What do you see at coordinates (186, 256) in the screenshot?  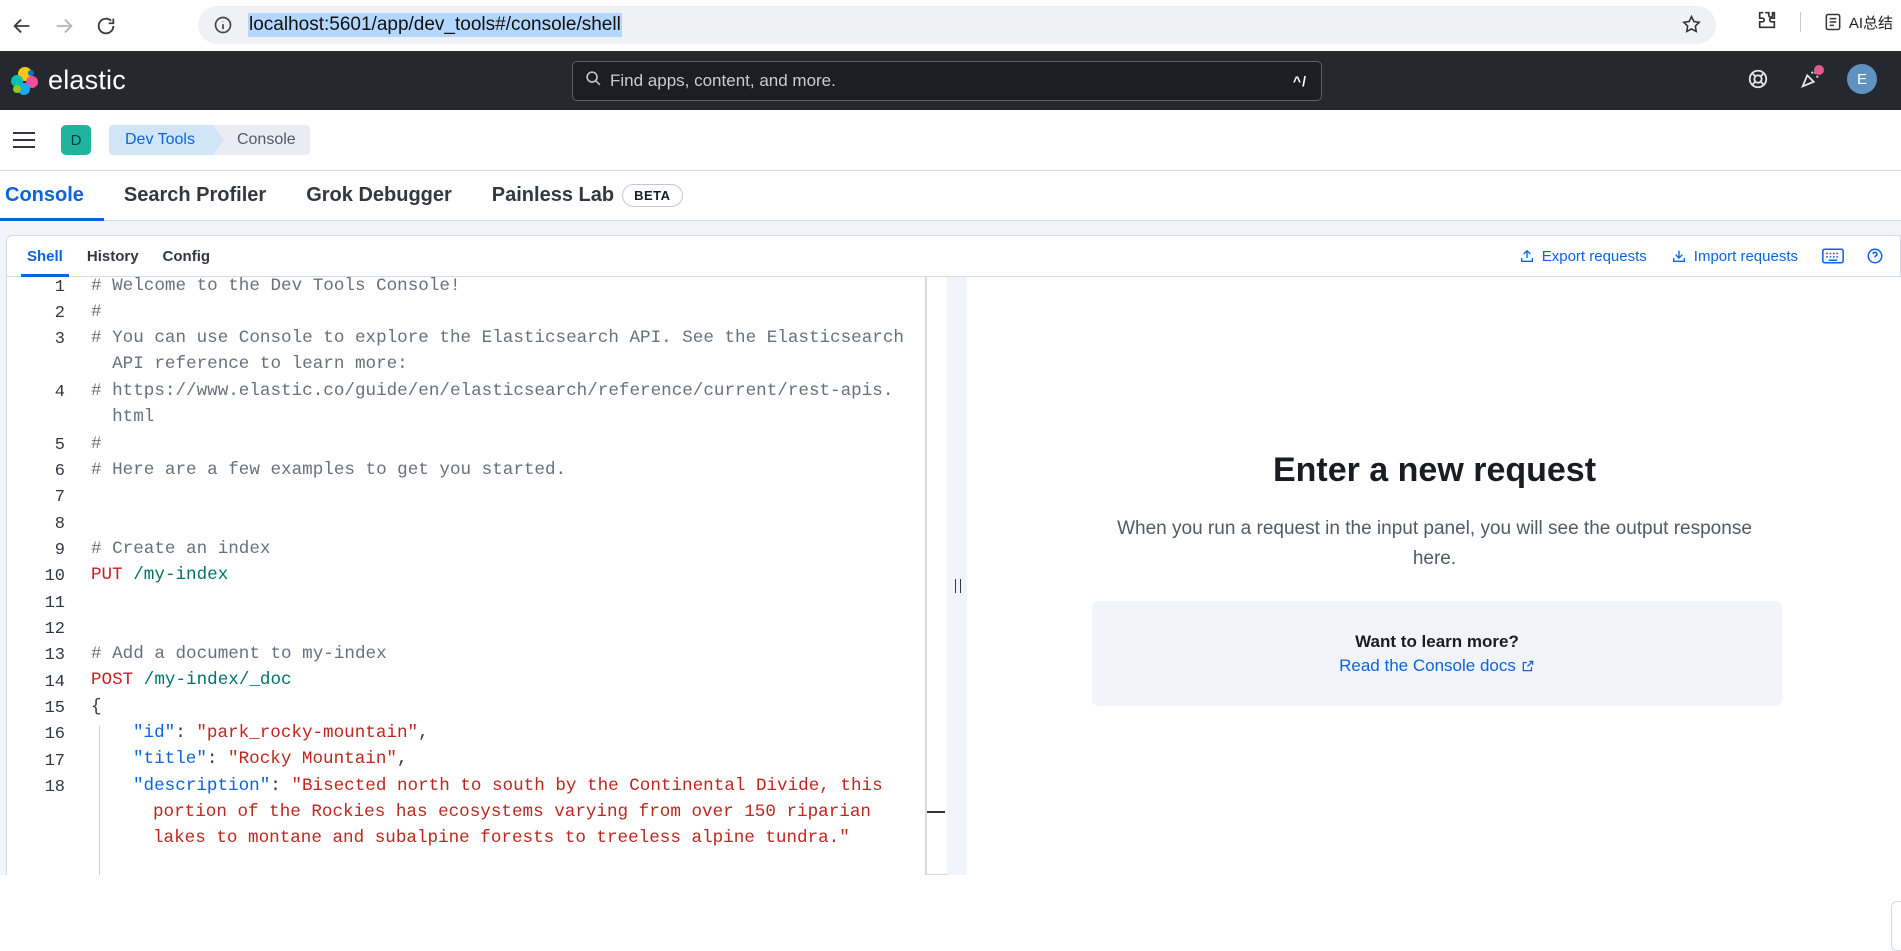 I see `tab-config: Config` at bounding box center [186, 256].